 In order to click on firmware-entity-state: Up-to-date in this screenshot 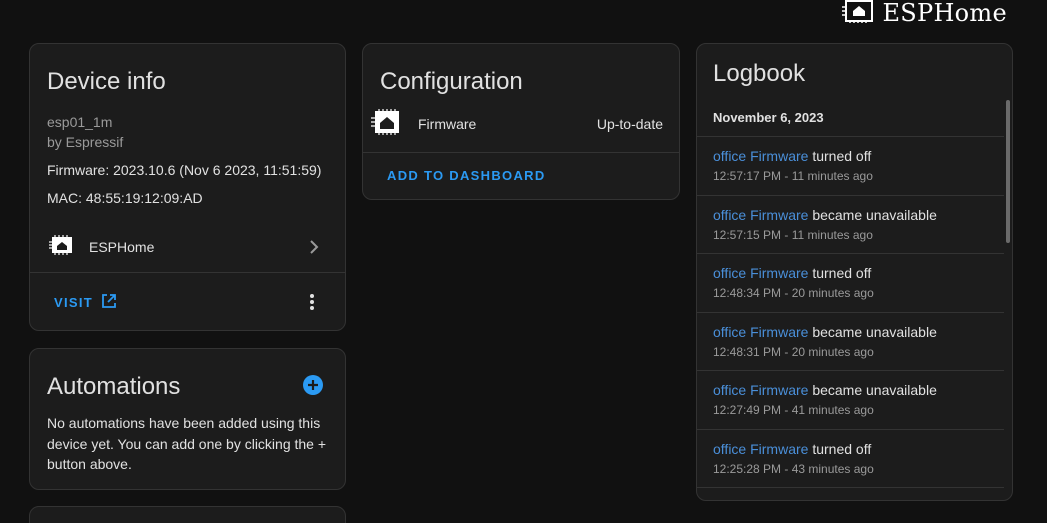, I will do `click(629, 124)`.